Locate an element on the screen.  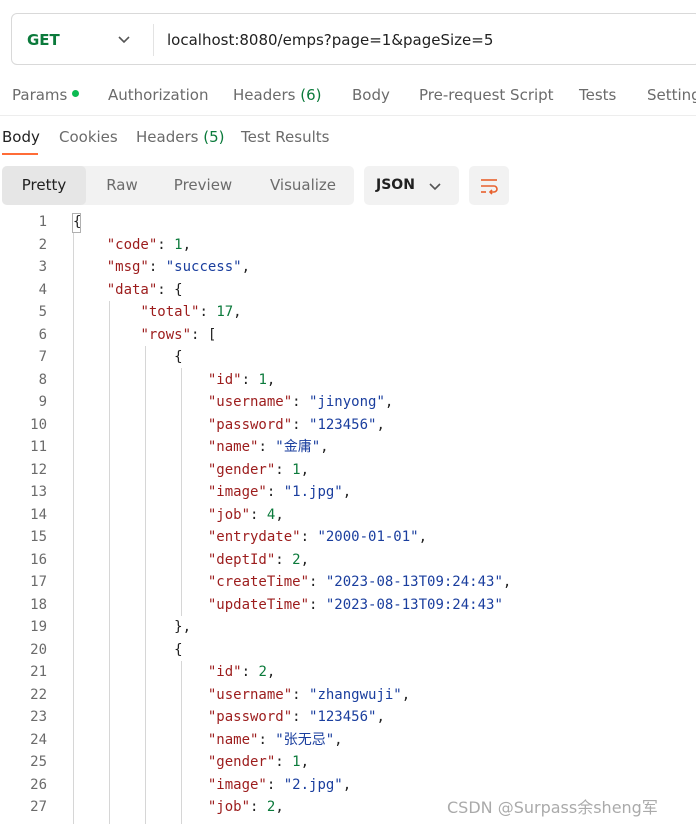
code-line: 23 "password": "123456", is located at coordinates (348, 717).